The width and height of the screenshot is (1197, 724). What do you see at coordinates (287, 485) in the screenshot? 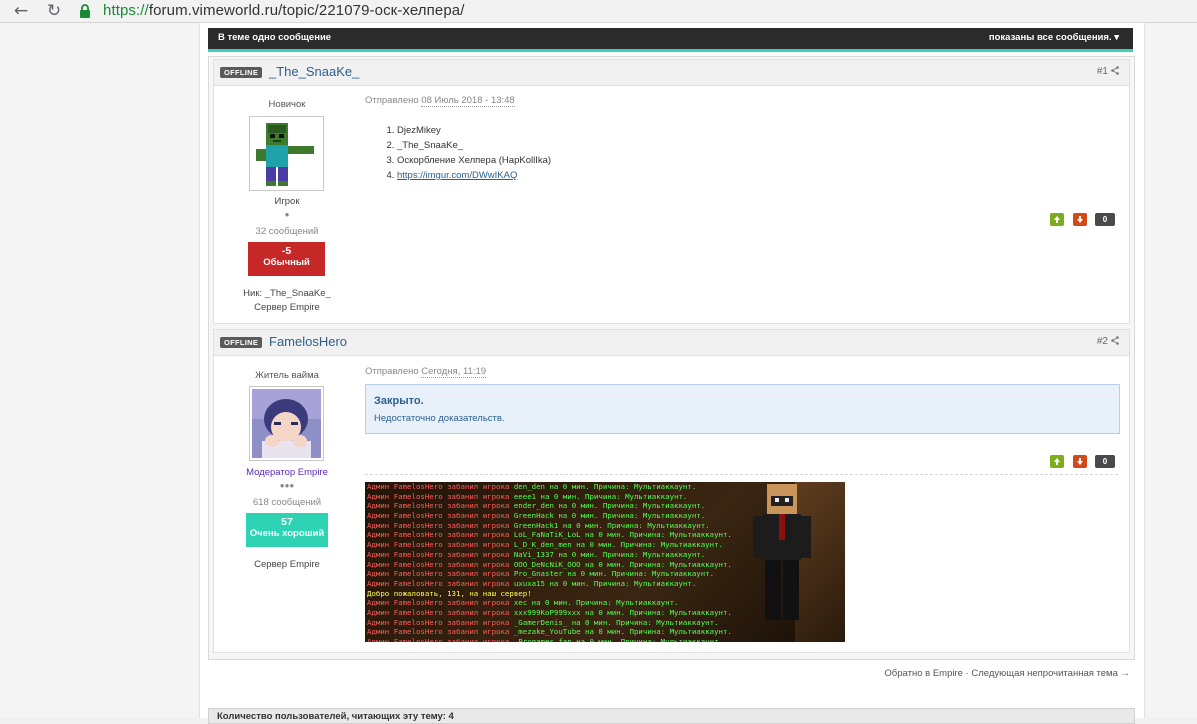
I see `rank-dots: ●●●` at bounding box center [287, 485].